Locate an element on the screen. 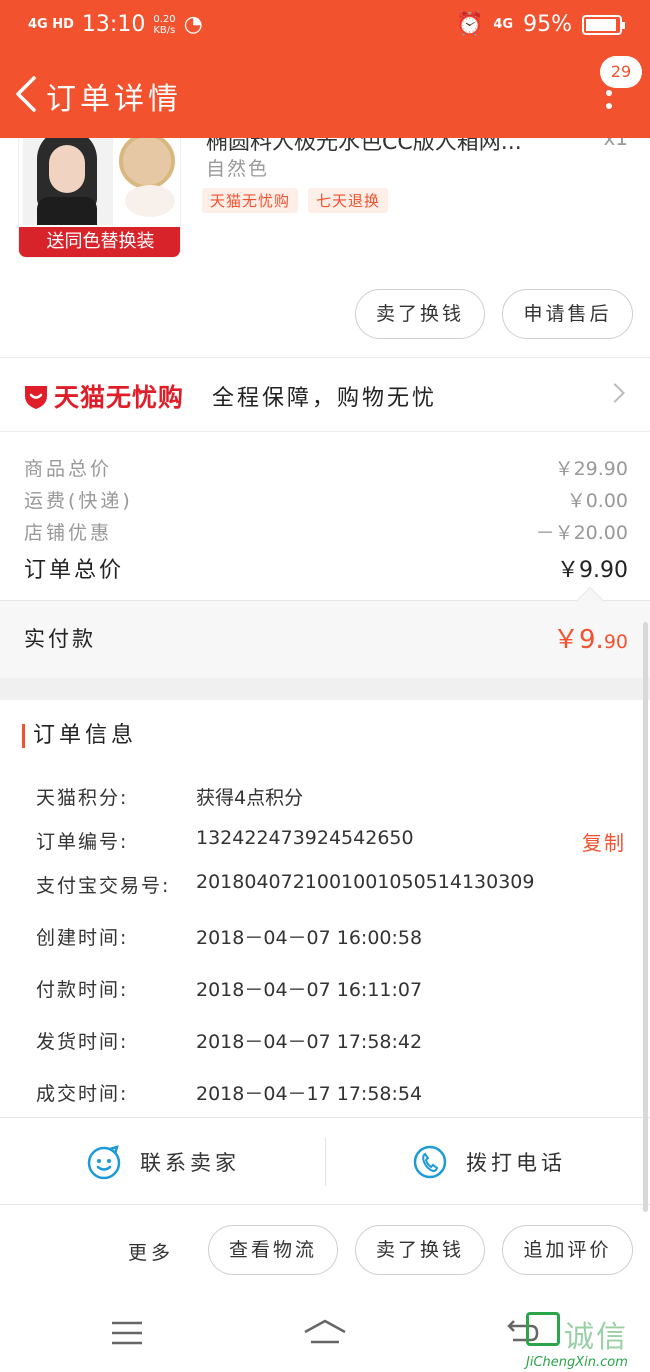 This screenshot has height=1372, width=650. order-info-title: 订单信息 is located at coordinates (79, 736).